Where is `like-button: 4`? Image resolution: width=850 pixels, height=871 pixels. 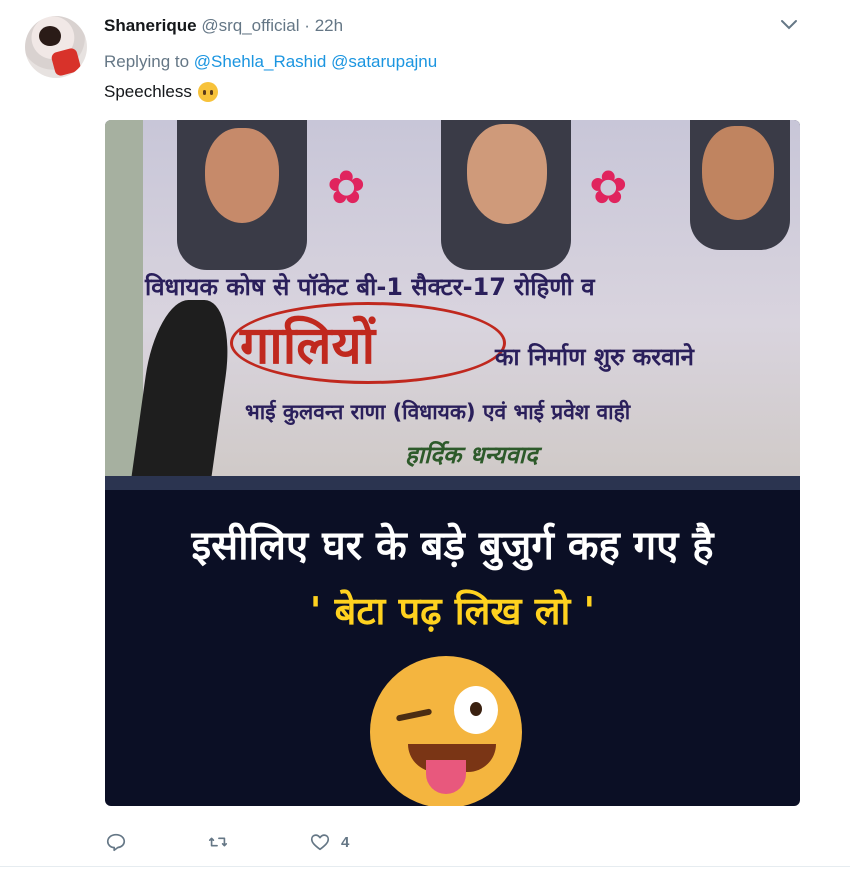
like-button: 4 is located at coordinates (329, 842).